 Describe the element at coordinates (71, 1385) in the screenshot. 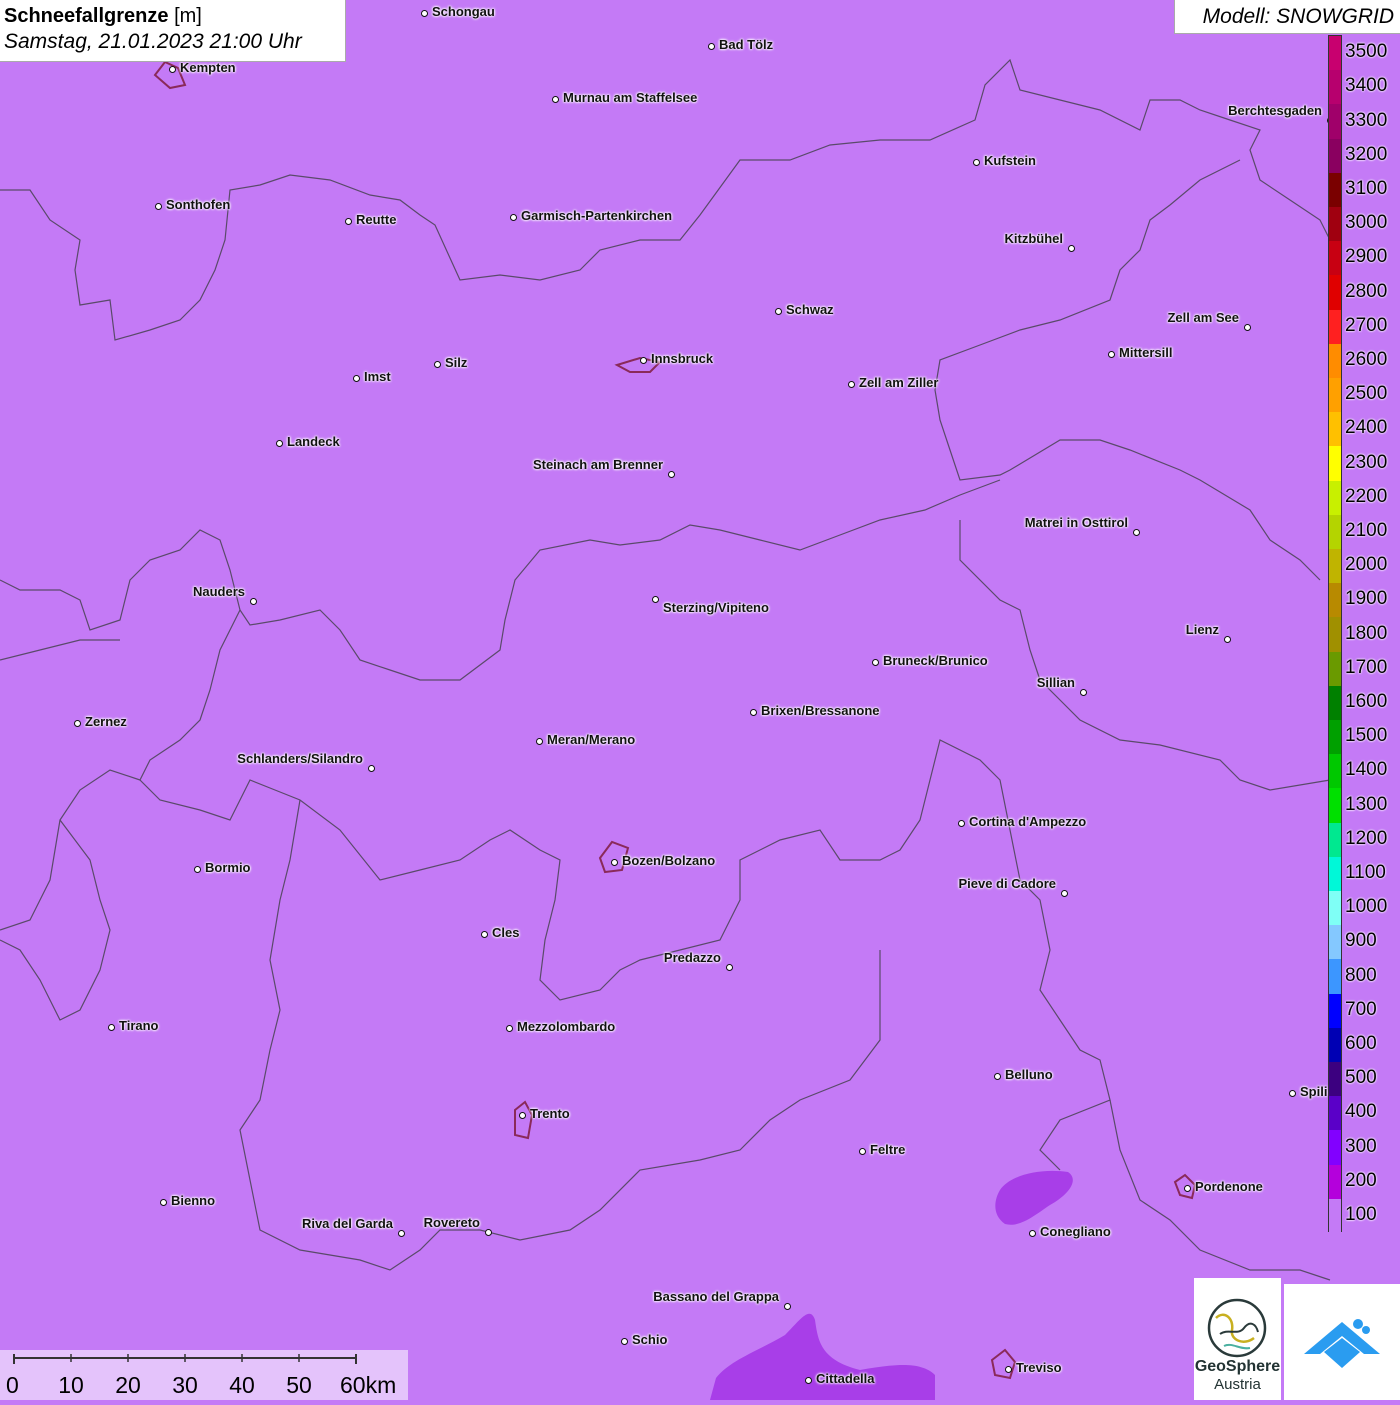

I see `scale-label: 10` at that location.